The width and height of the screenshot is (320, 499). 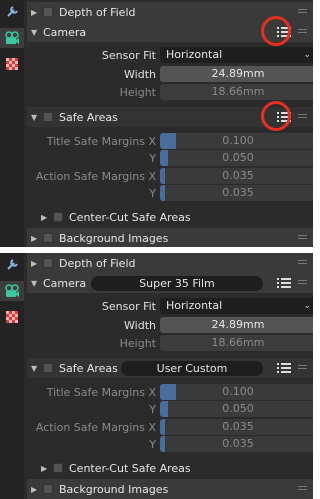 I want to click on texture-checker-icon, so click(x=12, y=317).